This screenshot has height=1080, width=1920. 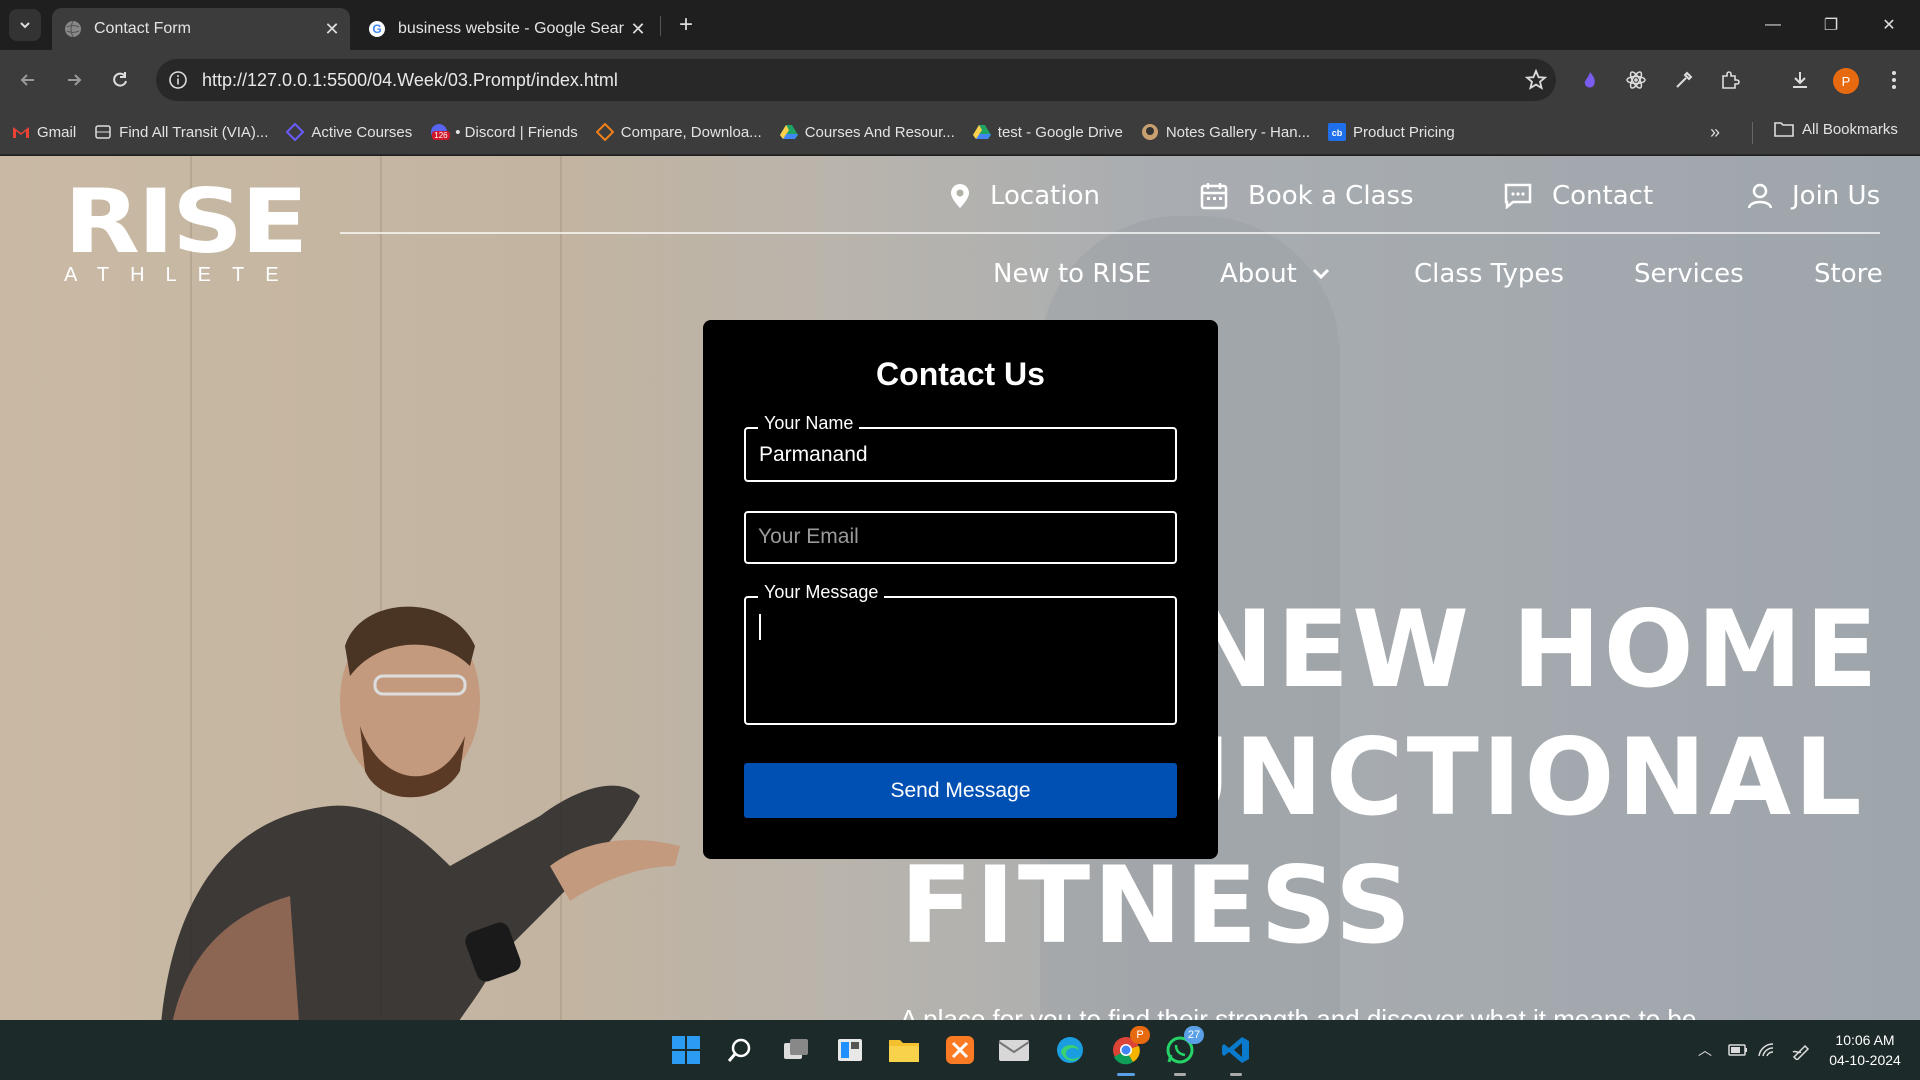 What do you see at coordinates (441, 135) in the screenshot?
I see `notification-badge: 126` at bounding box center [441, 135].